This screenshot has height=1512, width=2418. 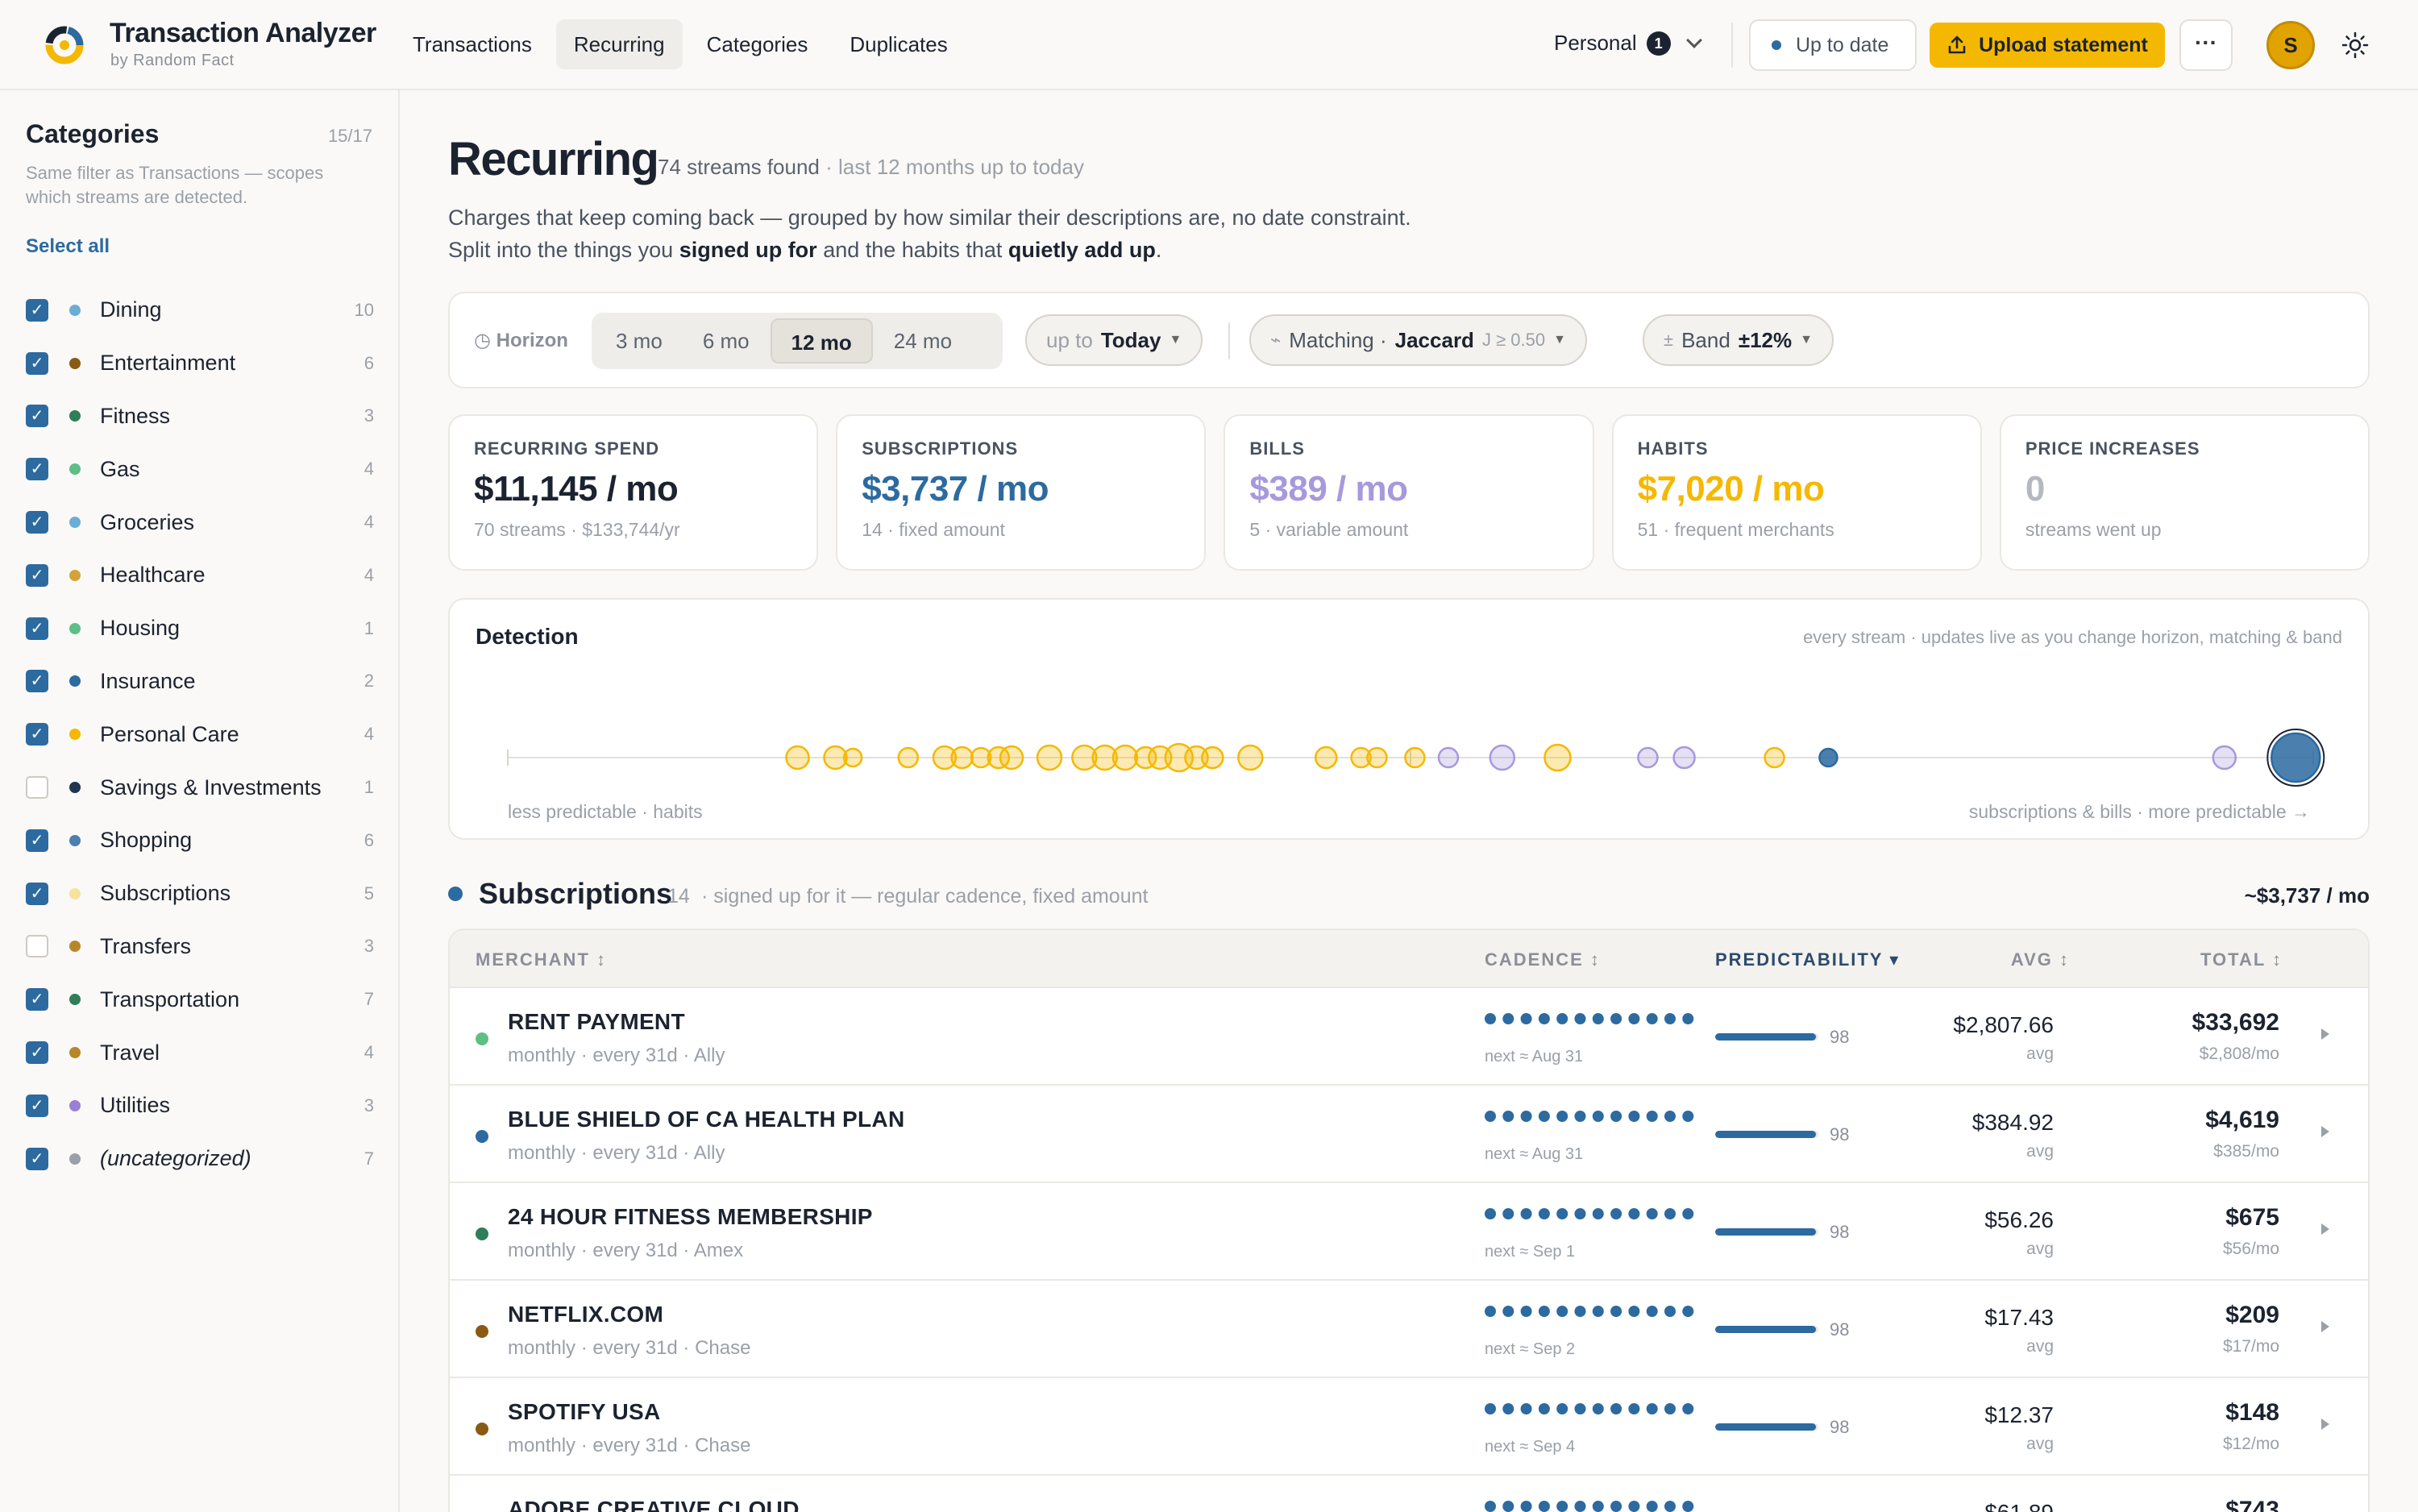 What do you see at coordinates (168, 363) in the screenshot?
I see `category-name: Entertainment` at bounding box center [168, 363].